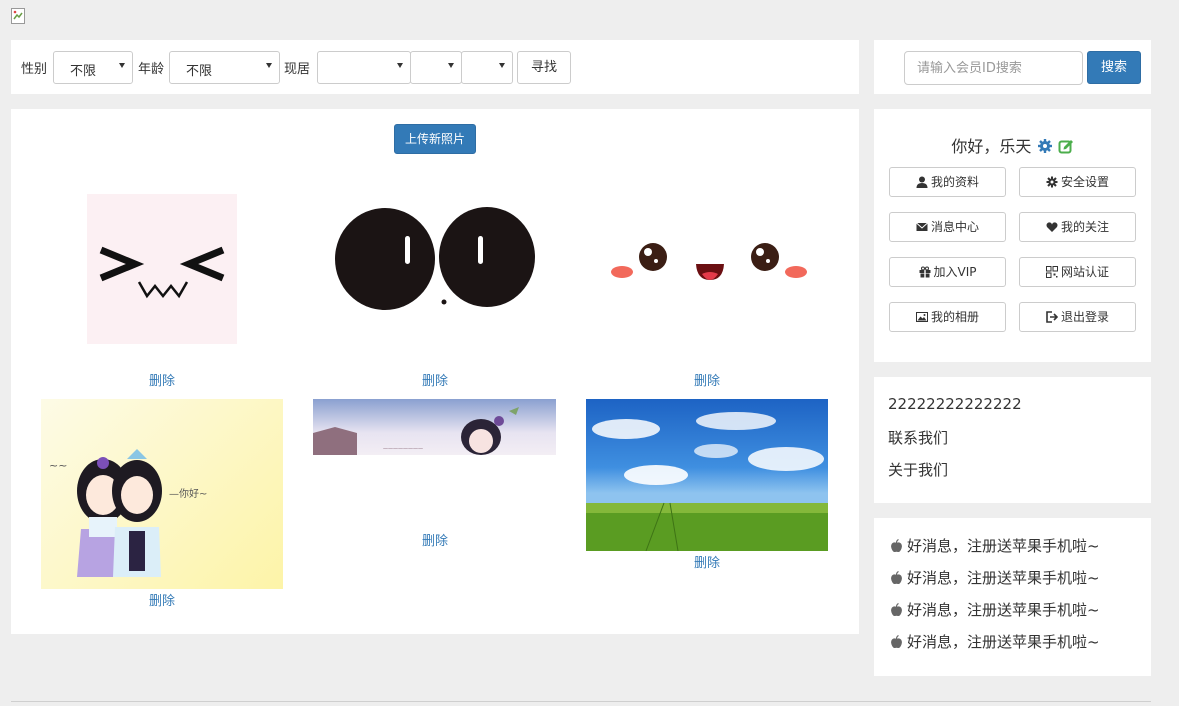  What do you see at coordinates (707, 269) in the screenshot?
I see `photo-emoticon-blush` at bounding box center [707, 269].